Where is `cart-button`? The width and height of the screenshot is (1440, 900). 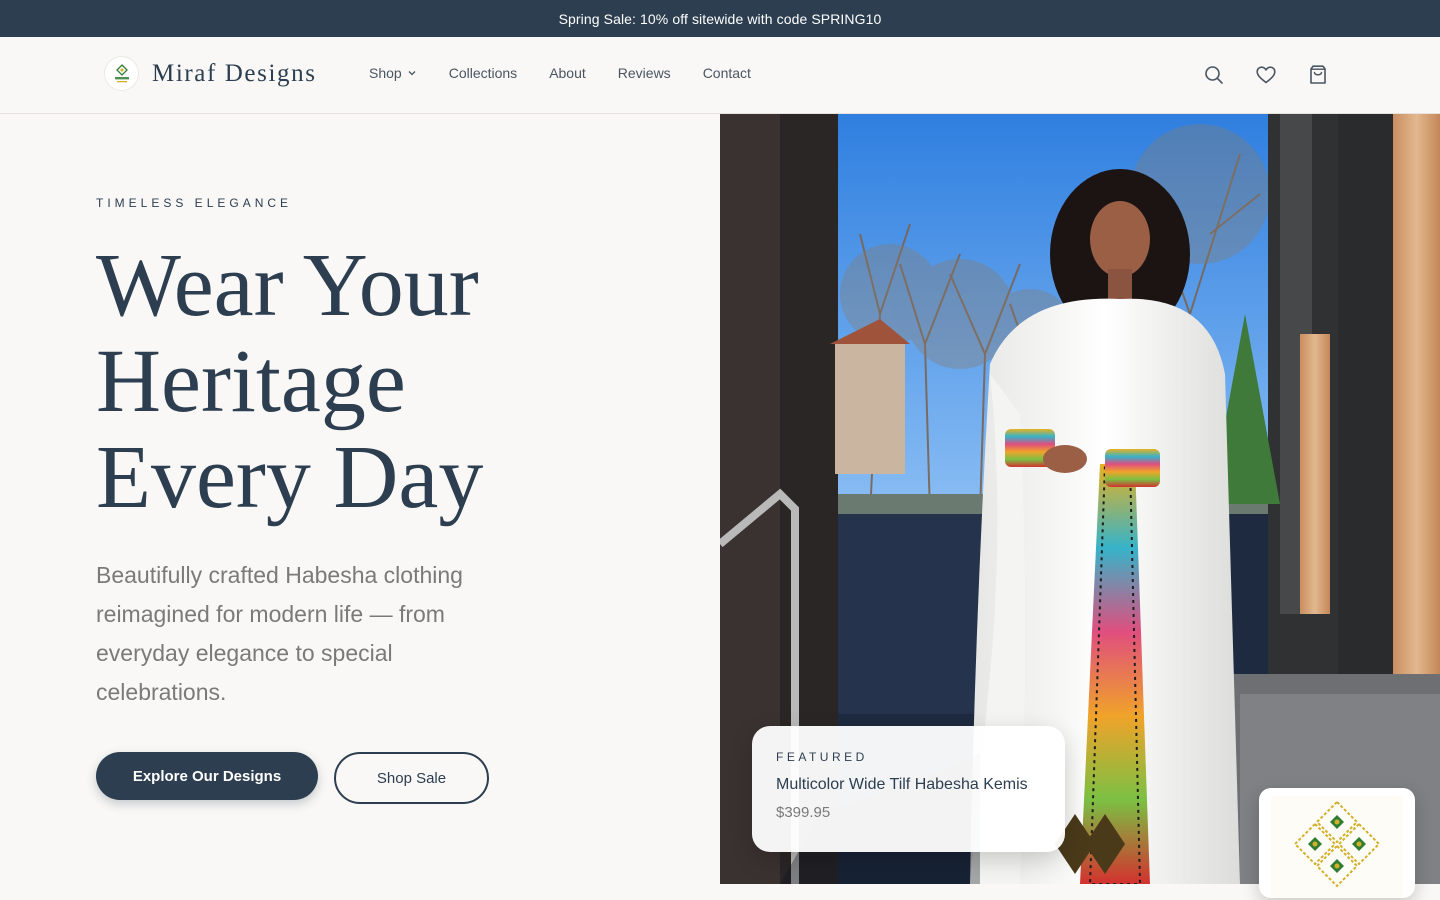 cart-button is located at coordinates (1318, 75).